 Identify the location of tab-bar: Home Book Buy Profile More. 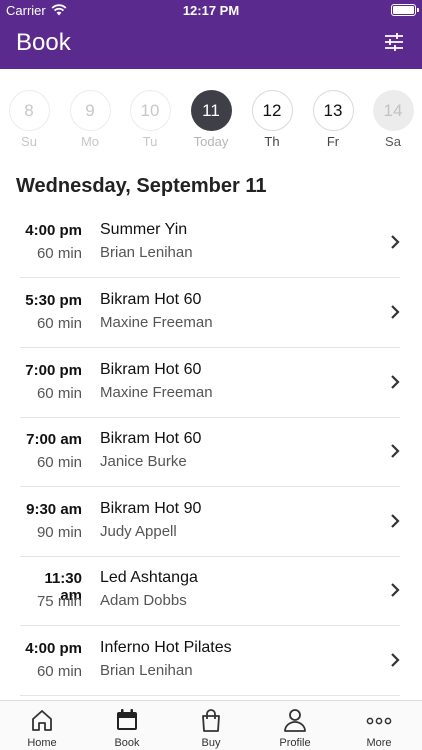
(211, 725).